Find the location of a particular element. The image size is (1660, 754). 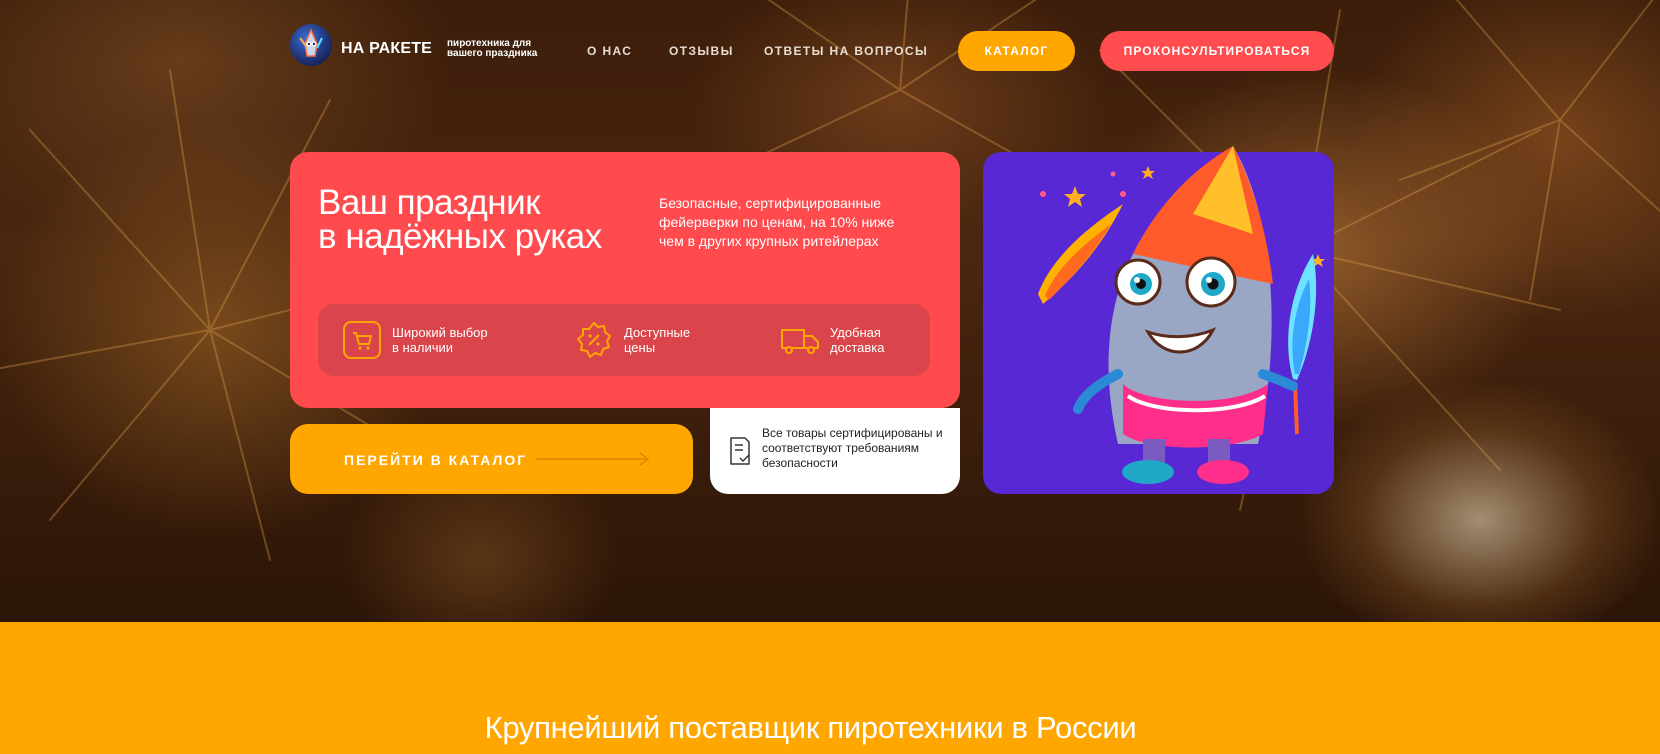

feature-label-line: Широкий выбор is located at coordinates (440, 332).